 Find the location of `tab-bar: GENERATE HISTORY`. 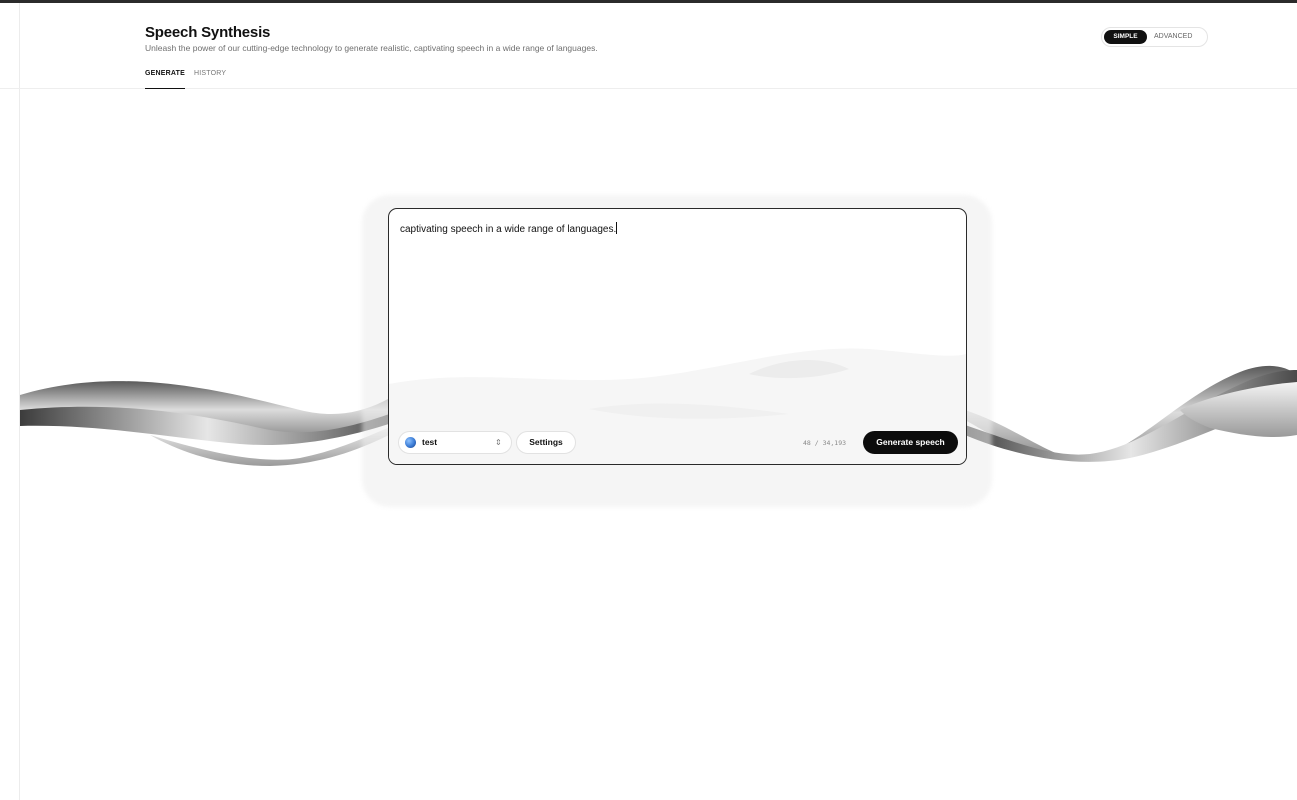

tab-bar: GENERATE HISTORY is located at coordinates (185, 79).